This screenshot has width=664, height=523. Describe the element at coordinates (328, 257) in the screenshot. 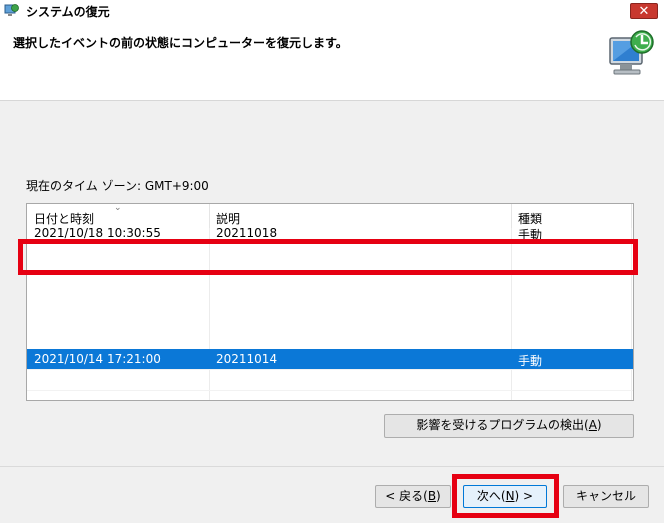

I see `highlight-box-selected-row` at that location.